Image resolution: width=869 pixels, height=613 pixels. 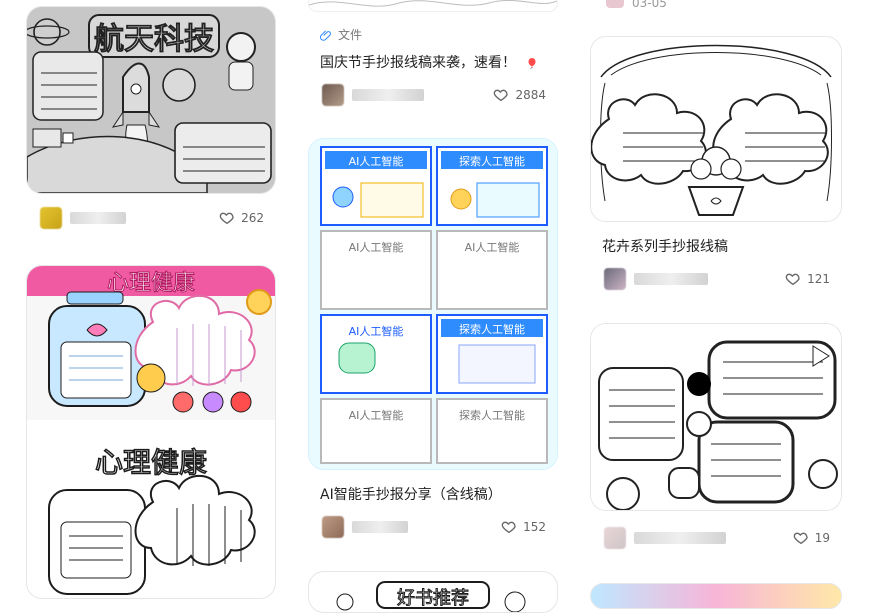 What do you see at coordinates (376, 247) in the screenshot?
I see `ai-poster-3-title: AI人工智能` at bounding box center [376, 247].